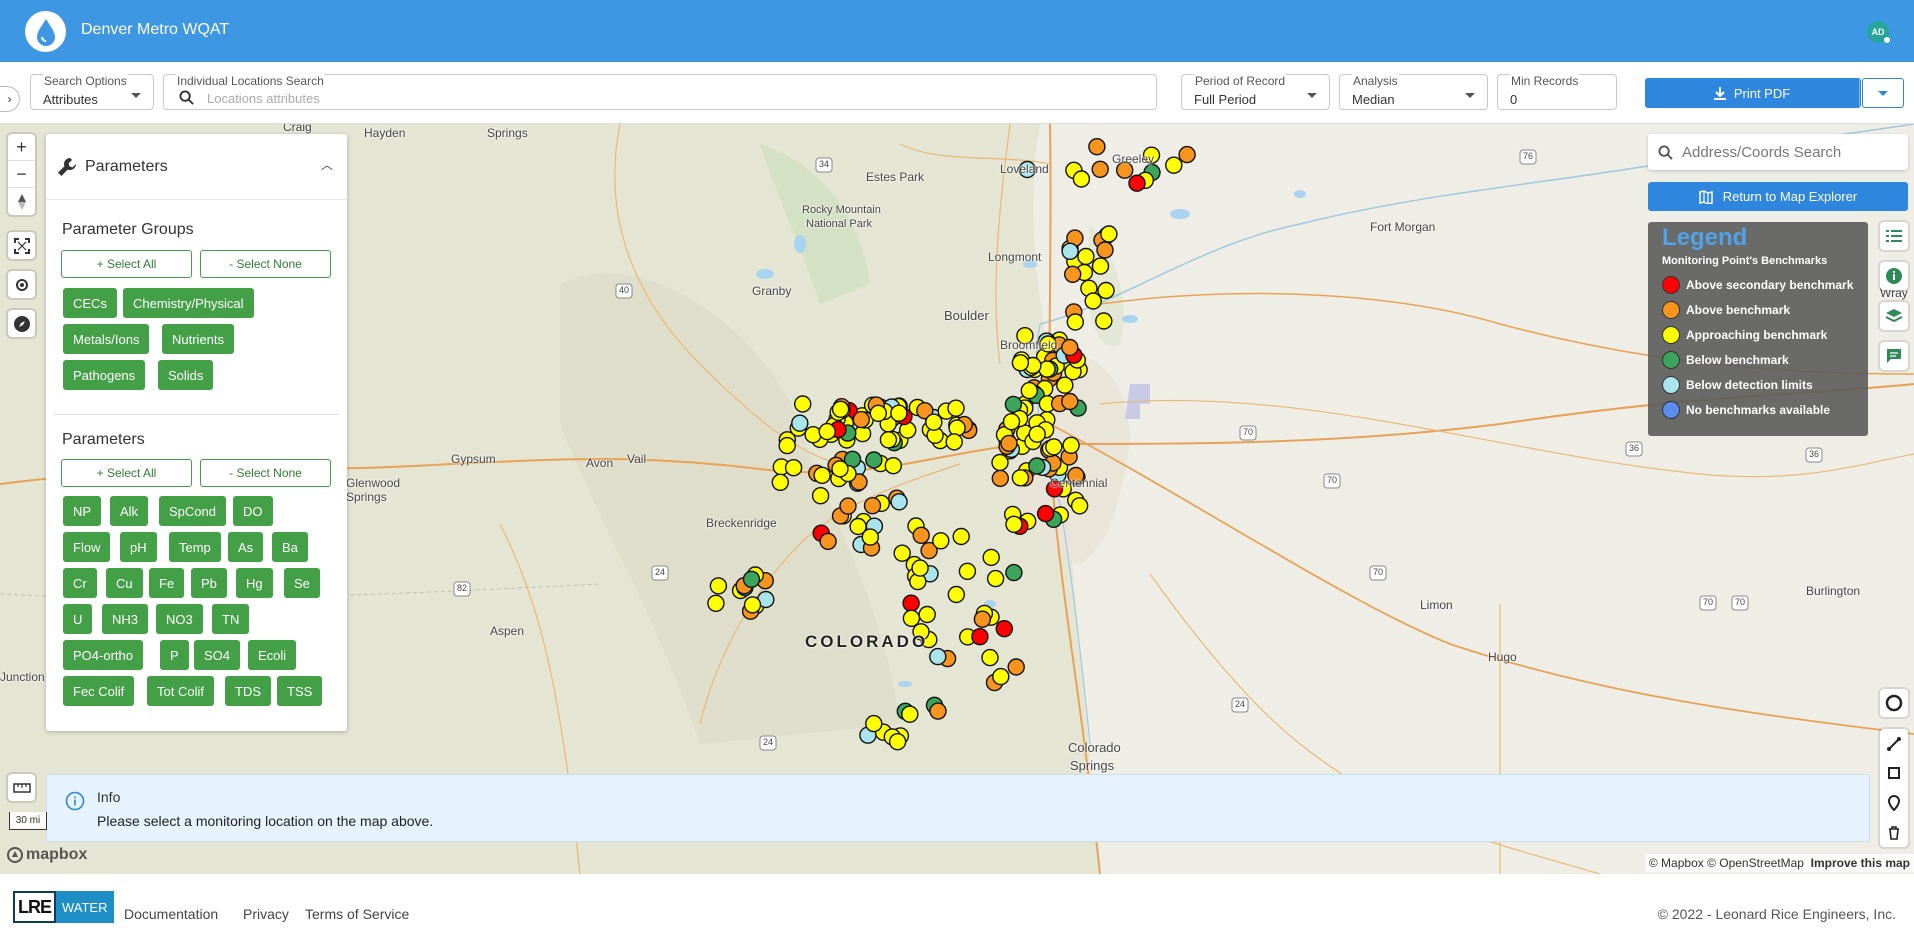  I want to click on measure-button, so click(21, 787).